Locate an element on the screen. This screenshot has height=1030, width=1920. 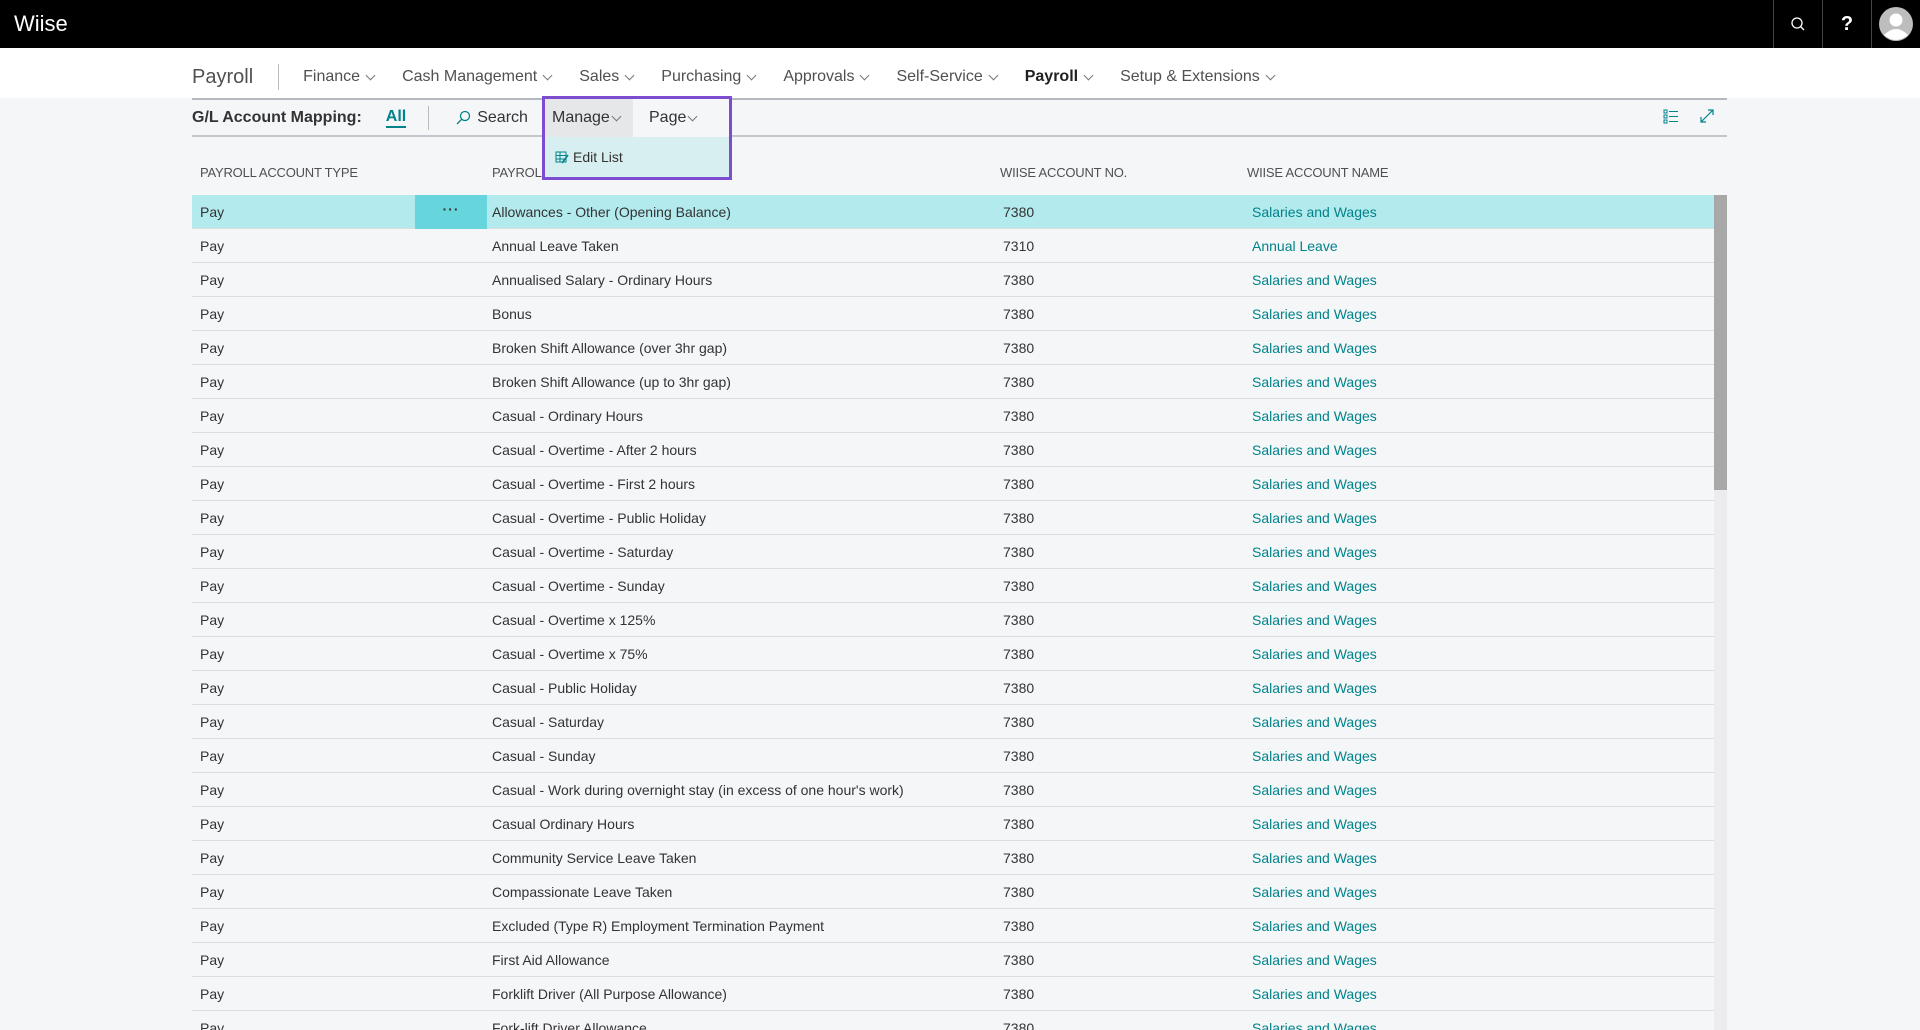
filter-all-tab: All is located at coordinates (396, 118).